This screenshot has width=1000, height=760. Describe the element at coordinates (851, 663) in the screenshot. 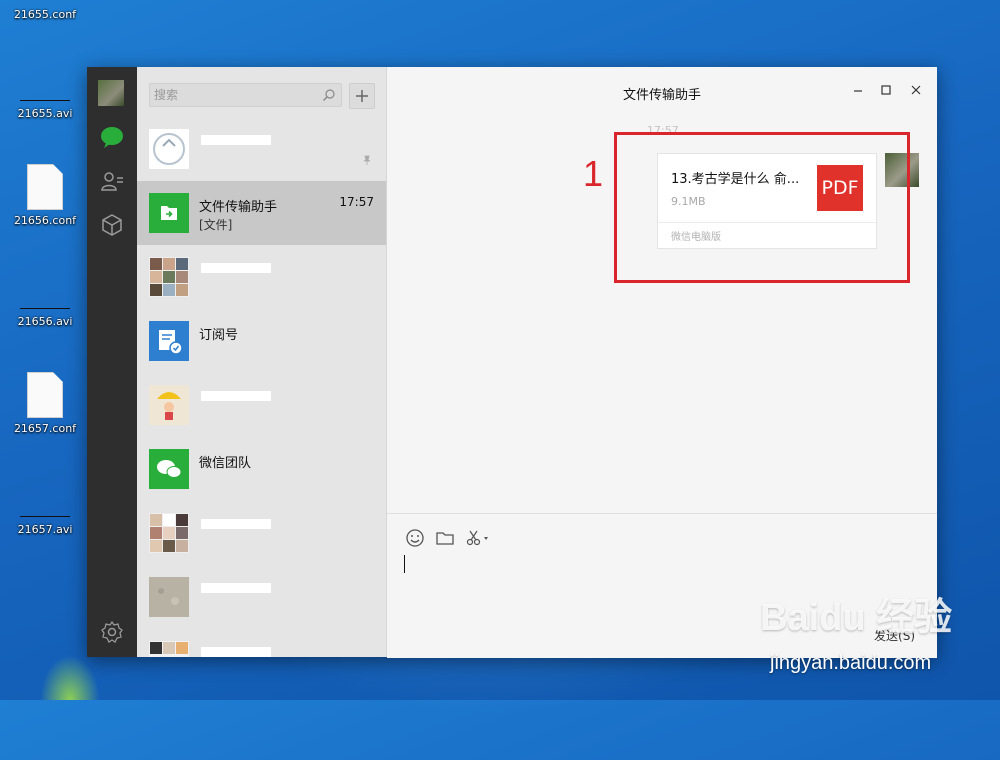

I see `watermark-url: jingyan.baidu.com` at that location.